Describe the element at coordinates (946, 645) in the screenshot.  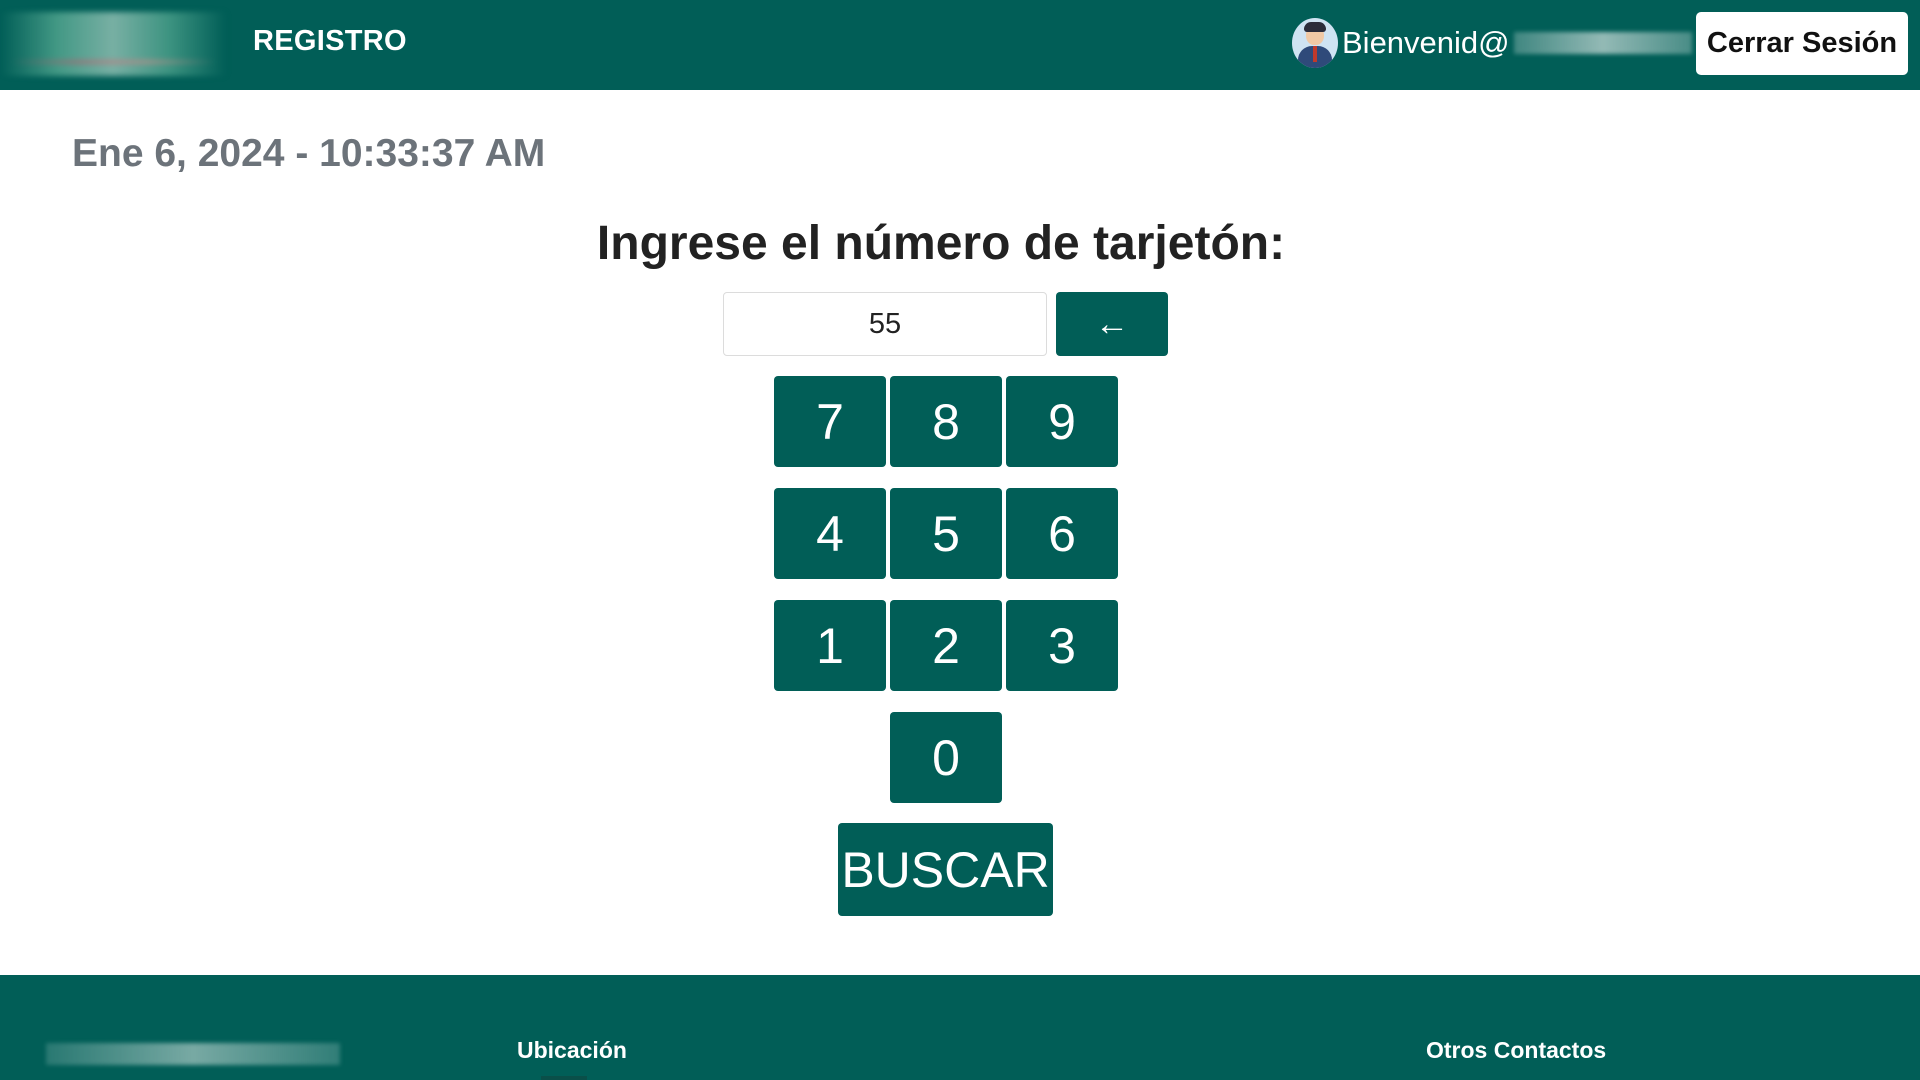
I see `key-2: 2` at that location.